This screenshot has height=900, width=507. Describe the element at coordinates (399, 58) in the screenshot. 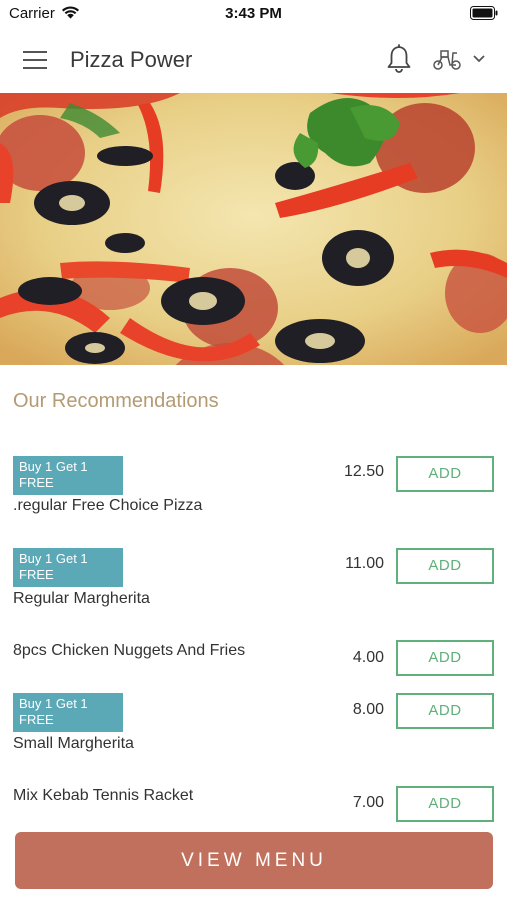

I see `bell-icon` at that location.